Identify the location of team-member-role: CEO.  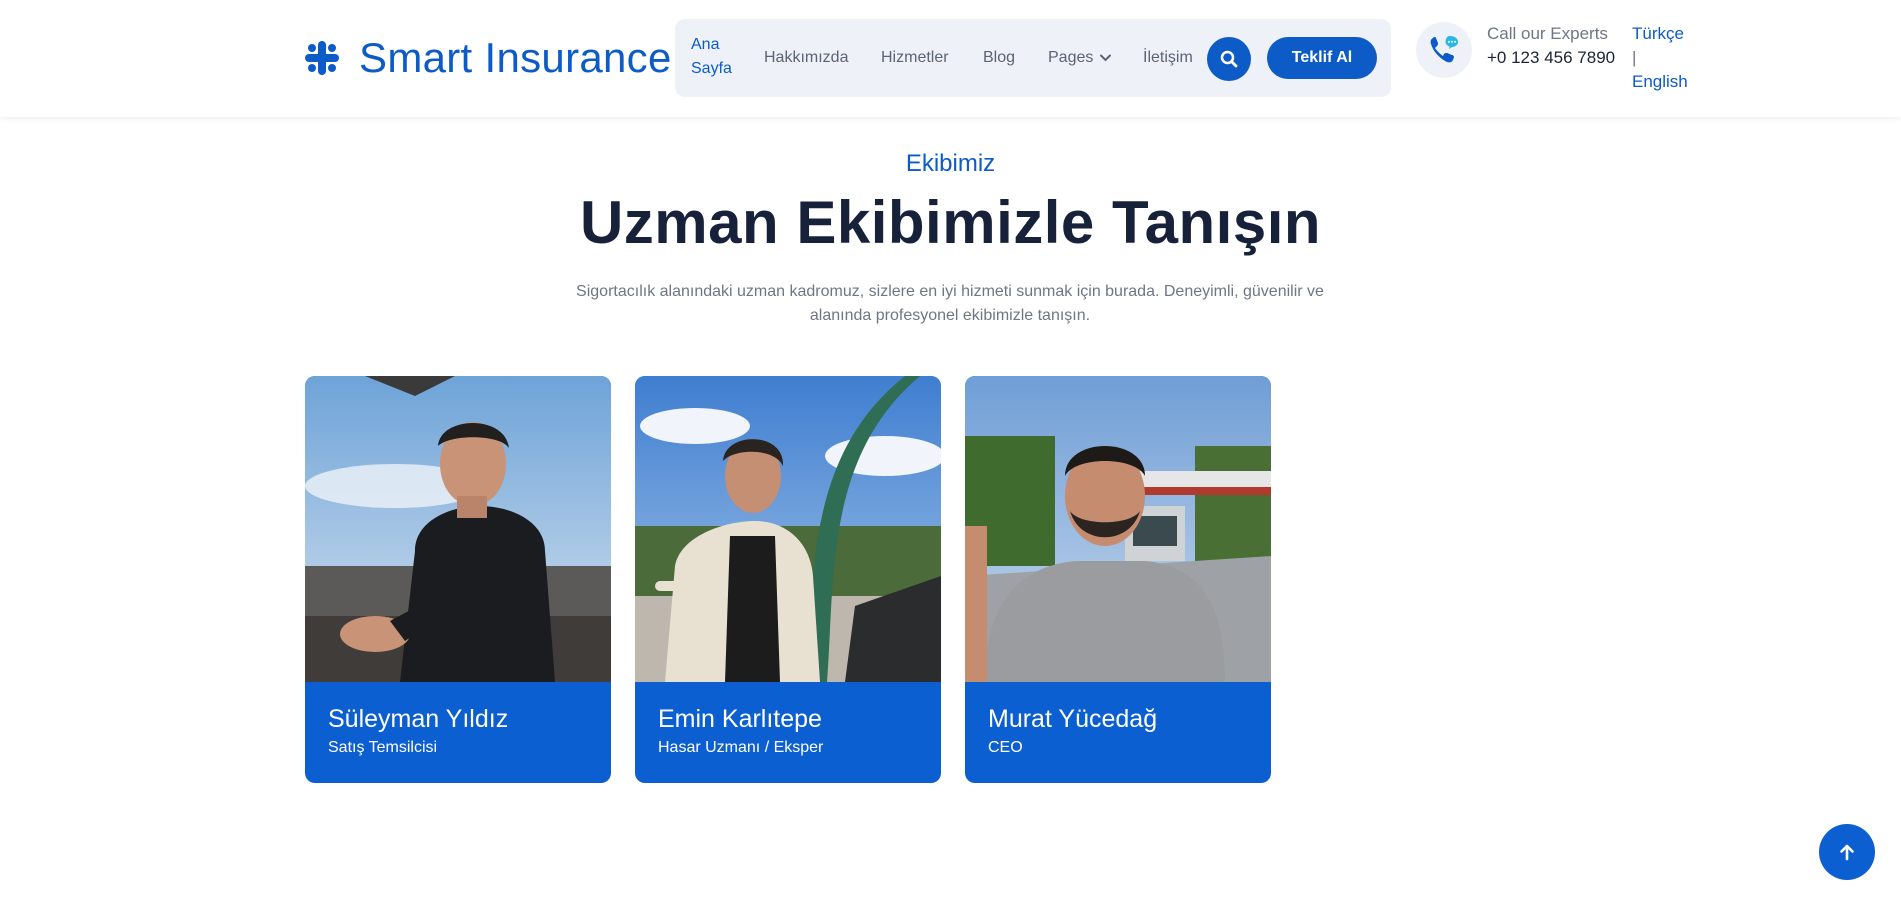
(1005, 747).